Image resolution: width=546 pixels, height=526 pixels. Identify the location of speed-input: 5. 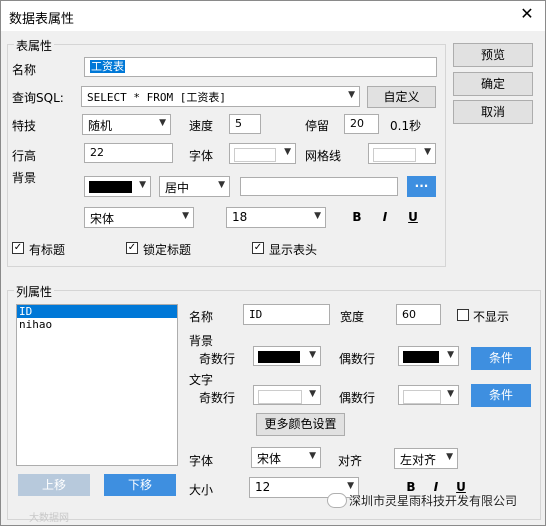
(245, 124).